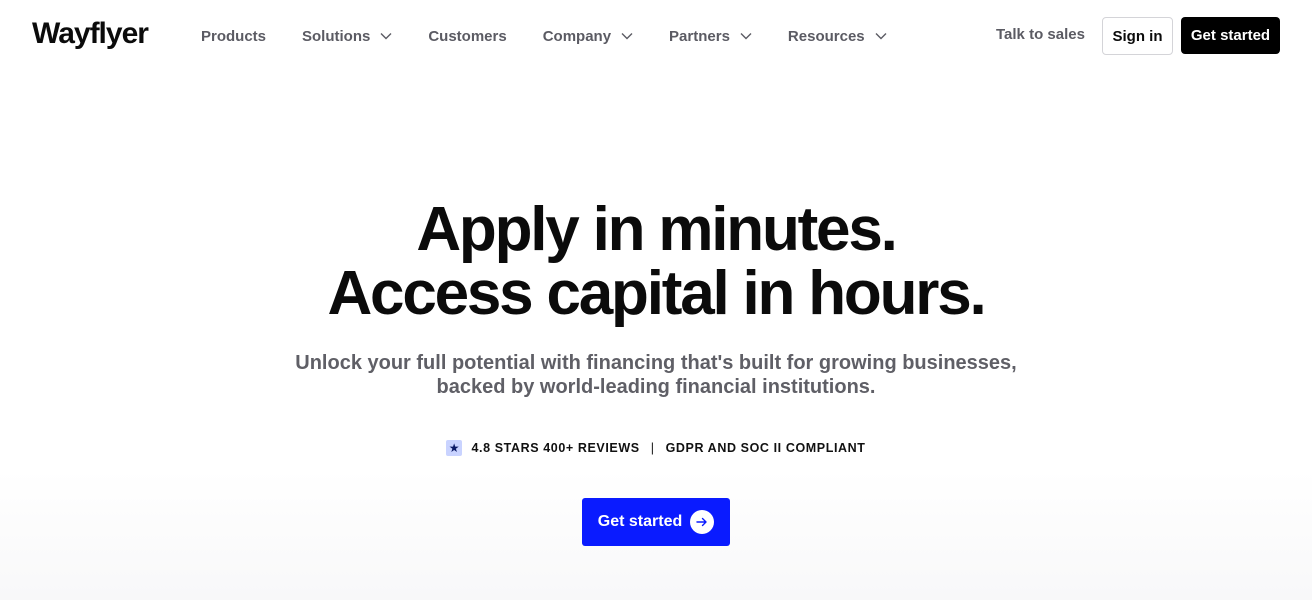 This screenshot has height=600, width=1312. I want to click on nav-item-company: Company, so click(588, 36).